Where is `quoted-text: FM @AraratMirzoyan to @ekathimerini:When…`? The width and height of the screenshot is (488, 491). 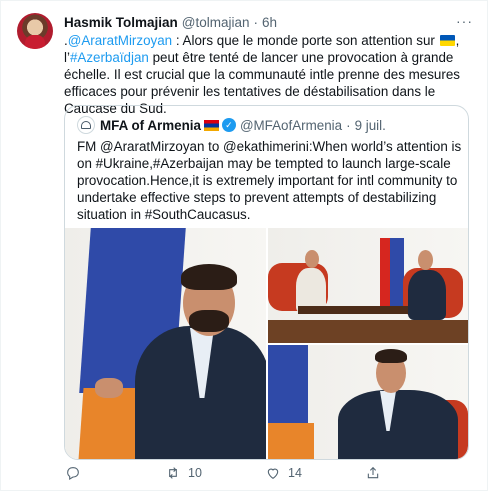 quoted-text: FM @AraratMirzoyan to @ekathimerini:When… is located at coordinates (269, 180).